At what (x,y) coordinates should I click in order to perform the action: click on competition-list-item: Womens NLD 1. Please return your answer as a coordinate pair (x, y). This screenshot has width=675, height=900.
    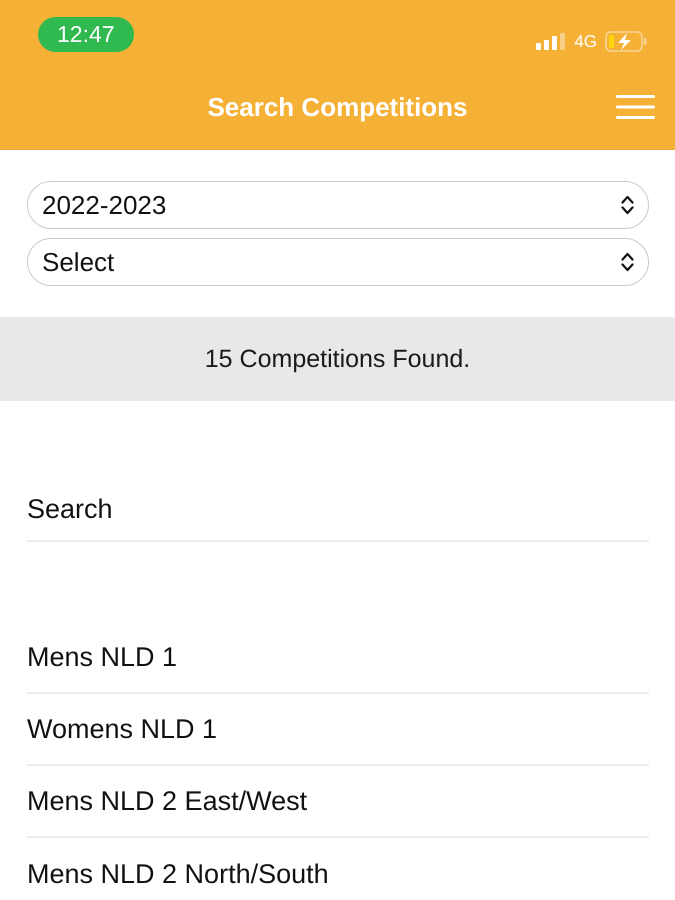
    Looking at the image, I should click on (122, 729).